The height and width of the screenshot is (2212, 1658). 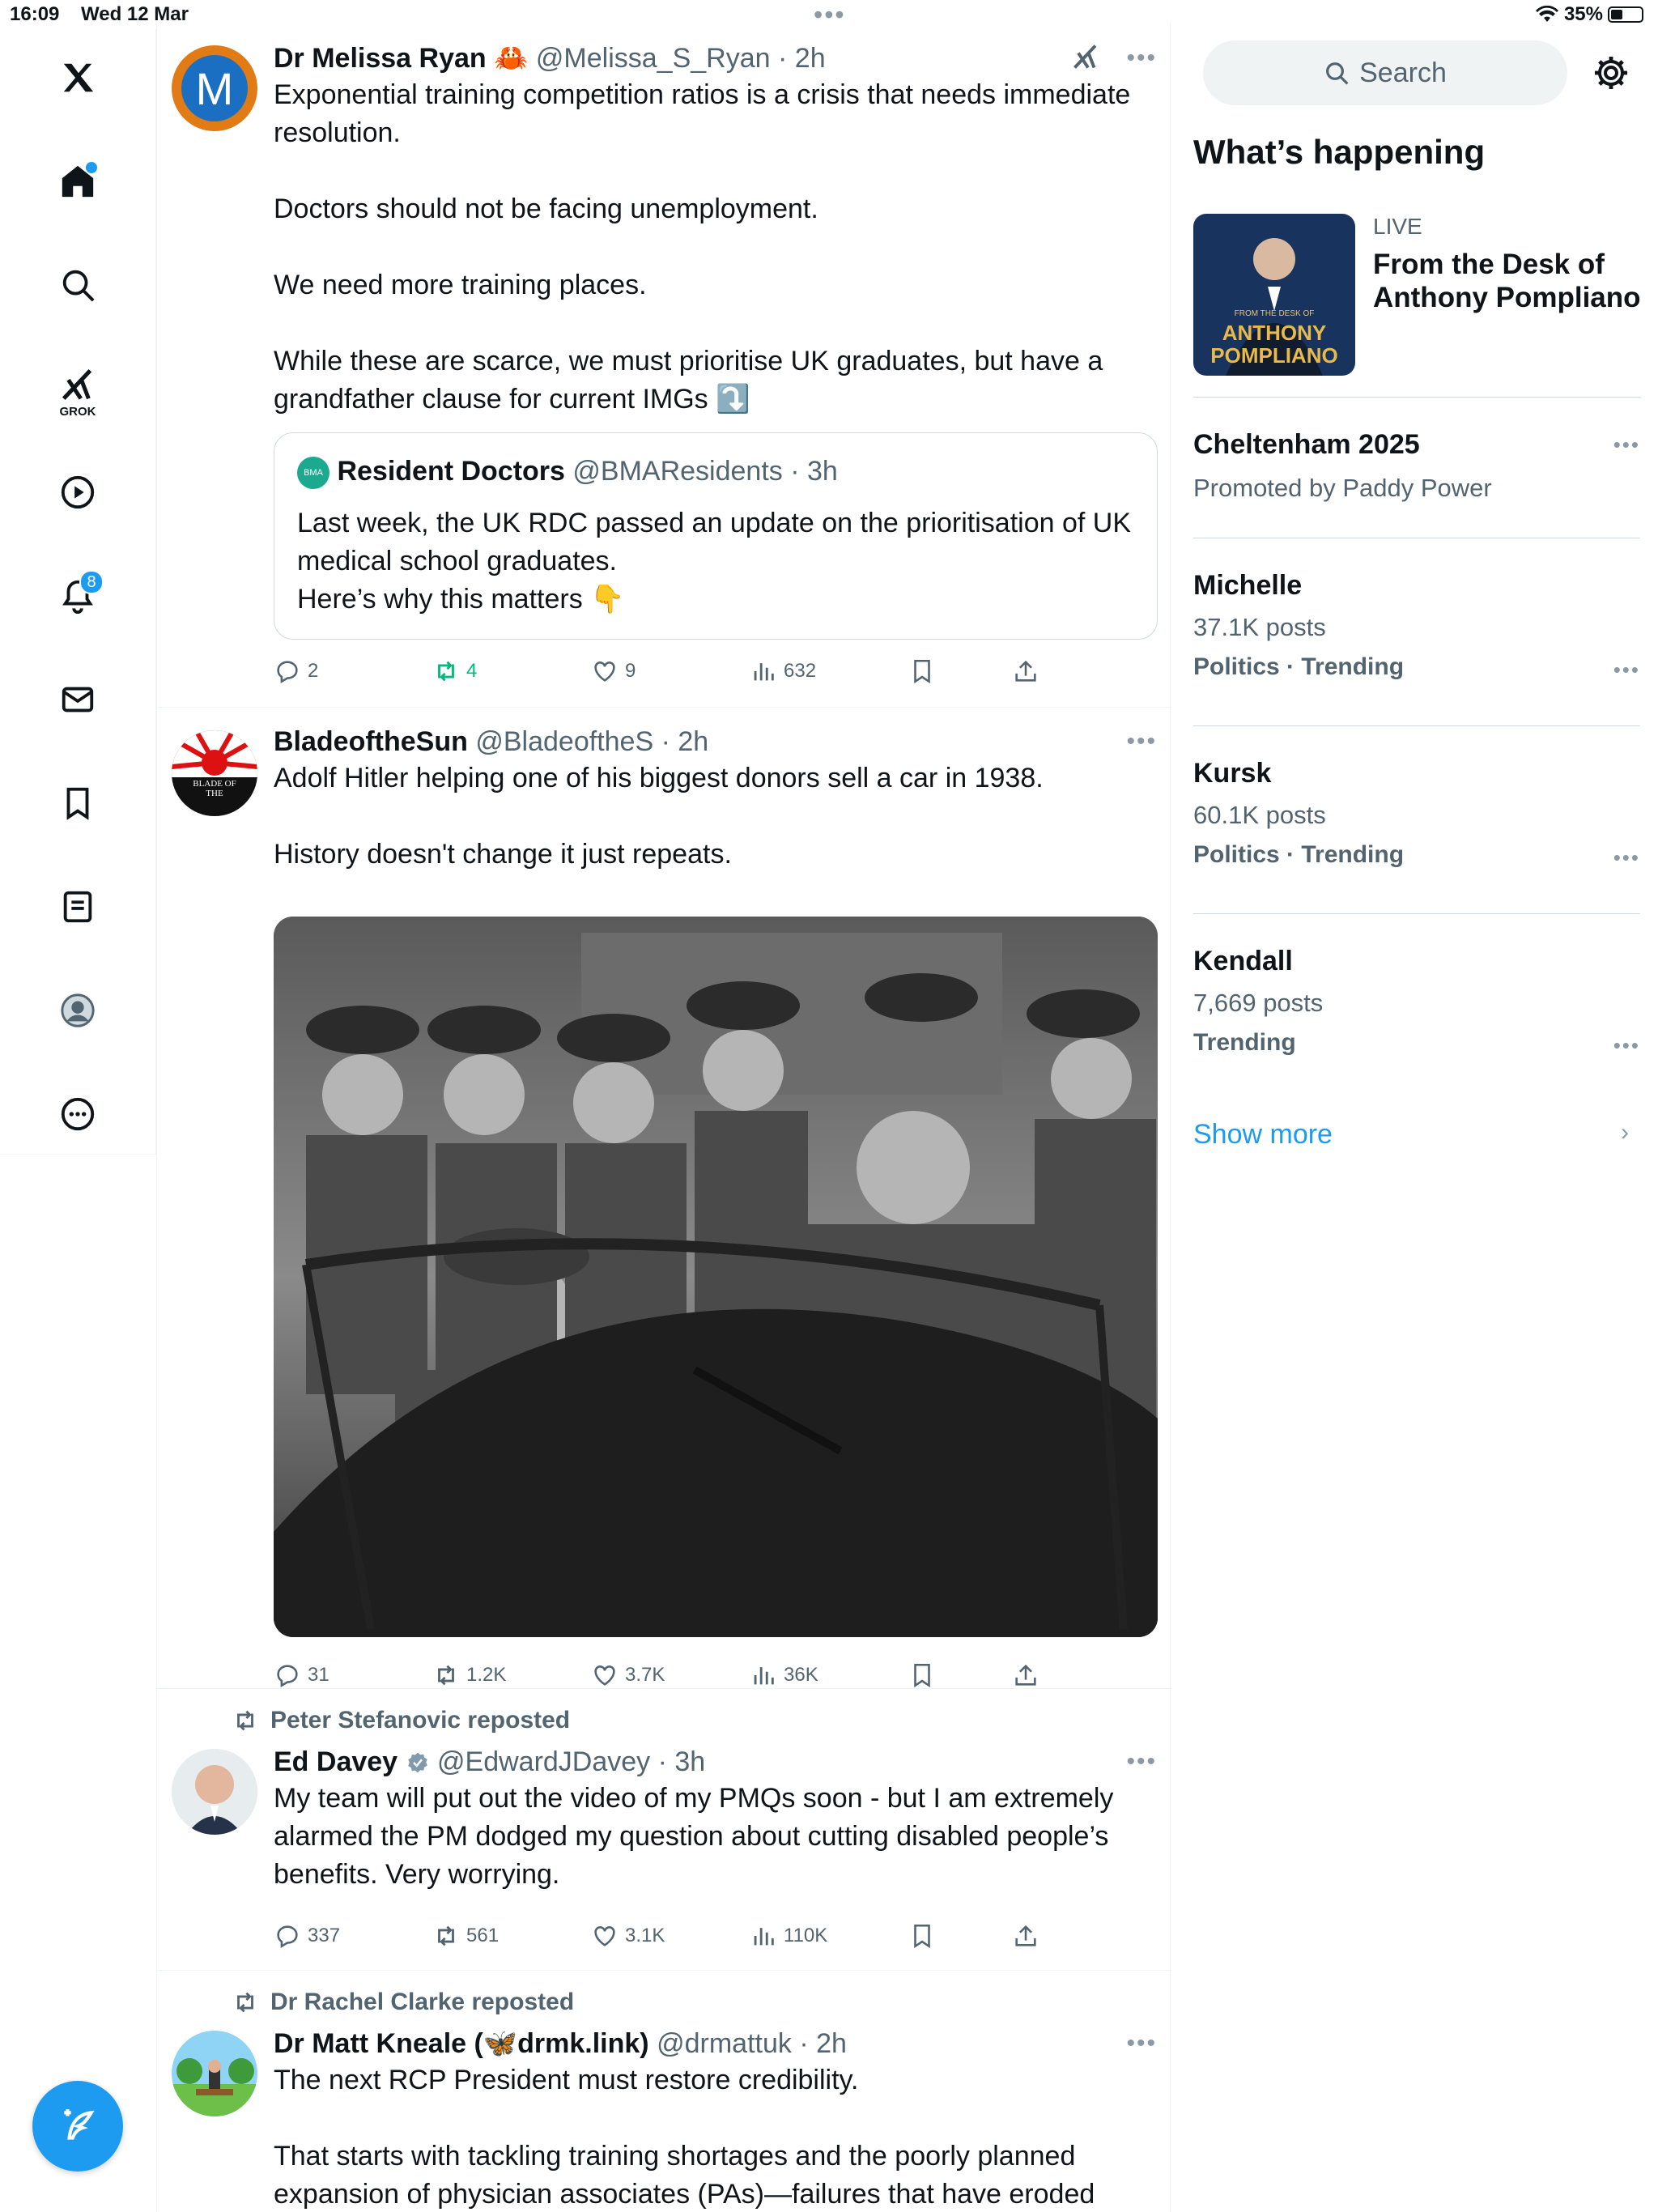 What do you see at coordinates (483, 1936) in the screenshot?
I see `repost-count: 561` at bounding box center [483, 1936].